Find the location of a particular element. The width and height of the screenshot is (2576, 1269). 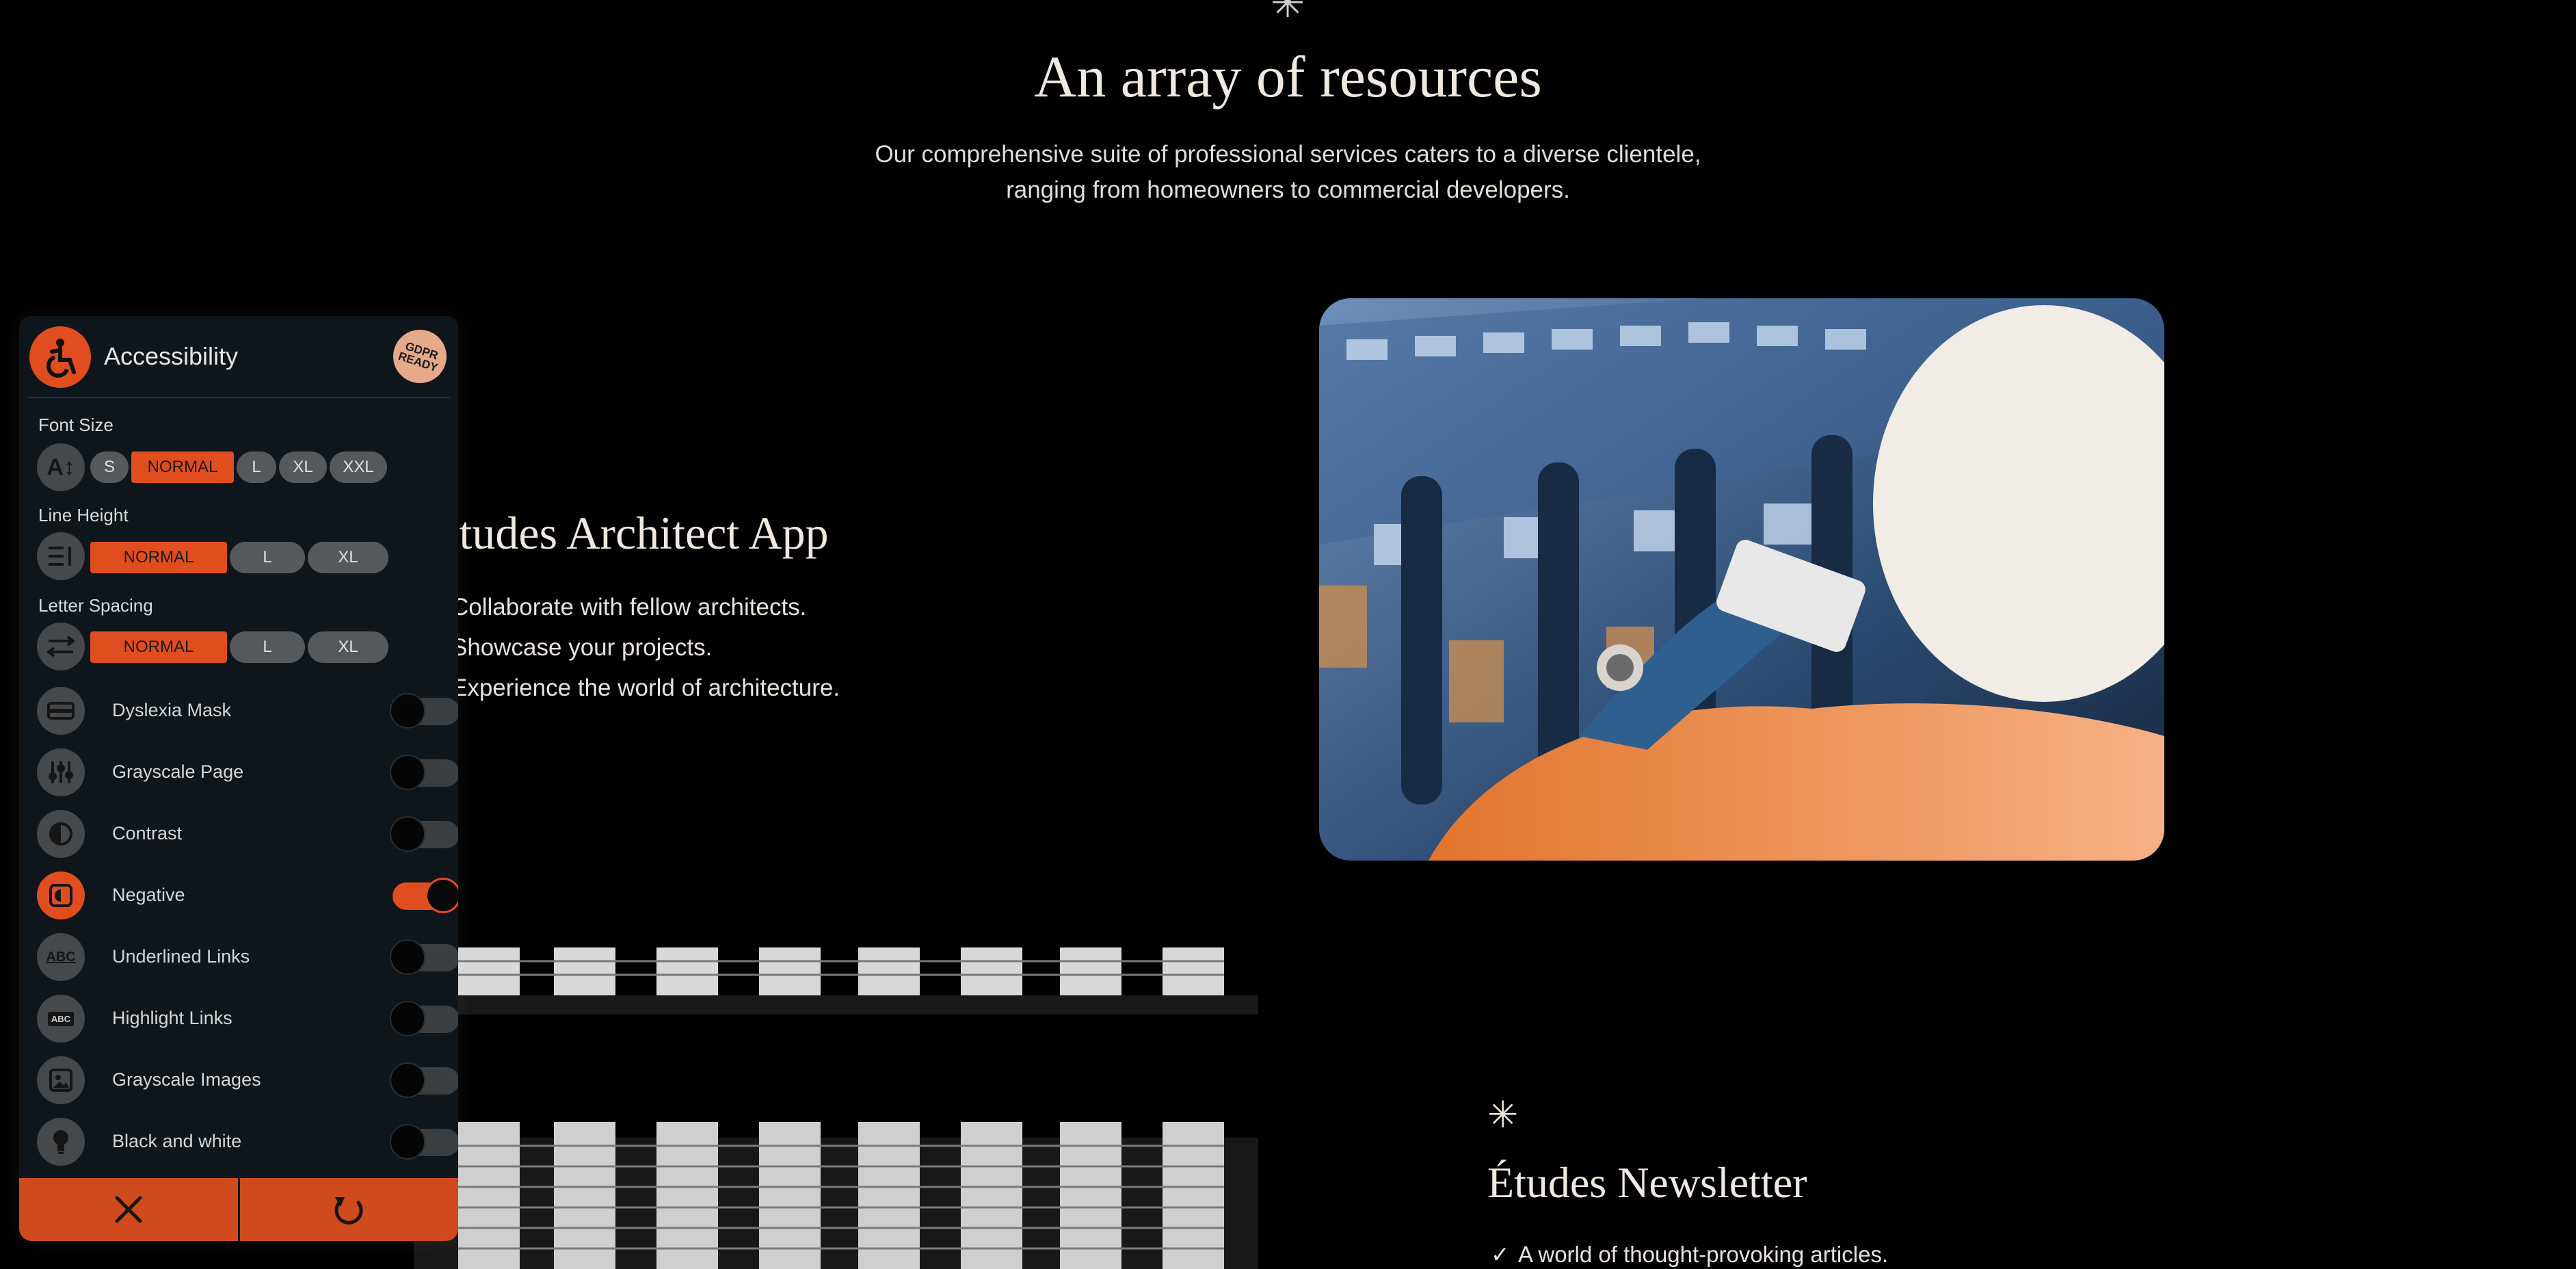

contrast-toggle is located at coordinates (424, 834).